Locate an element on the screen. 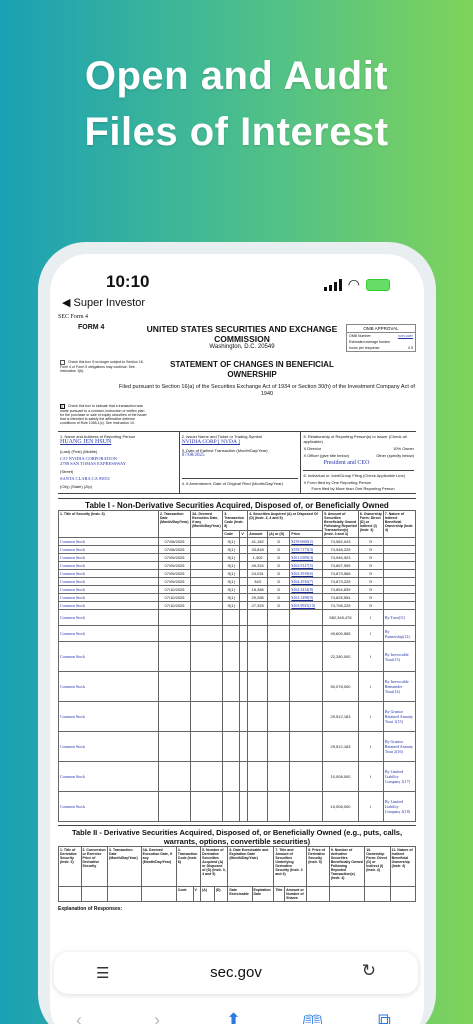 The width and height of the screenshot is (473, 1024). indirect-nature: By Trust(11) is located at coordinates (399, 617).